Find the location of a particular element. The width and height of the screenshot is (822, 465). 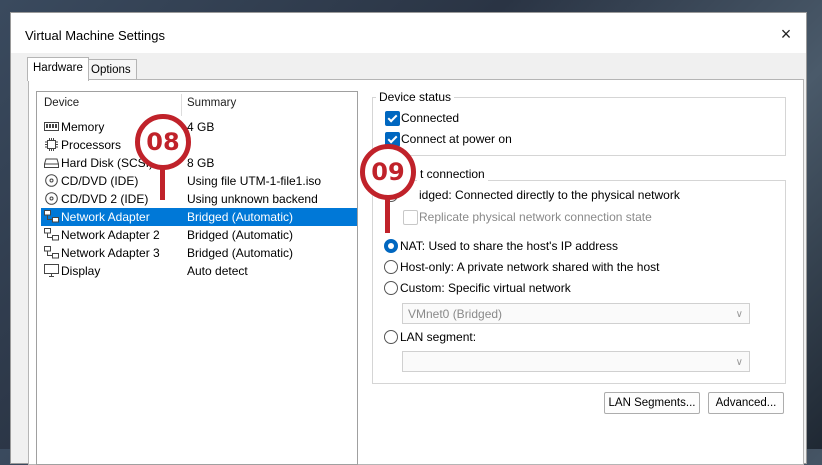

device-summary: Using file UTM-1-file1.iso is located at coordinates (254, 181).